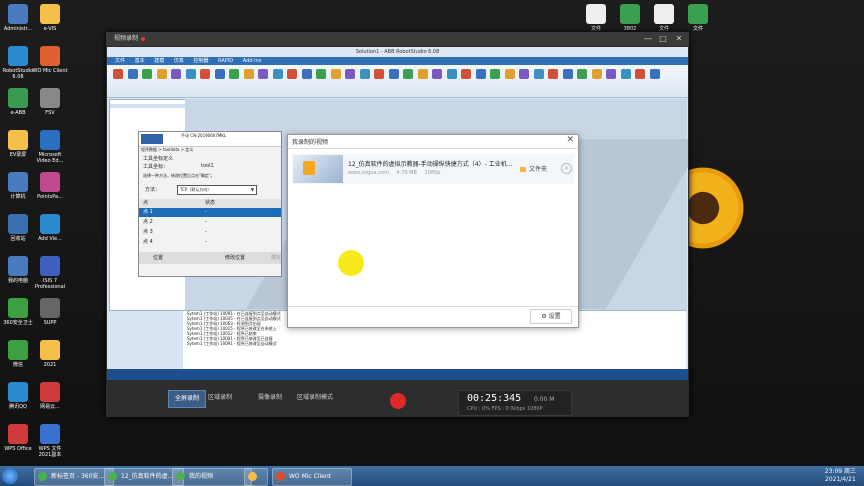  Describe the element at coordinates (18, 63) in the screenshot. I see `desktop-icon: RobotStudio 6.08` at that location.